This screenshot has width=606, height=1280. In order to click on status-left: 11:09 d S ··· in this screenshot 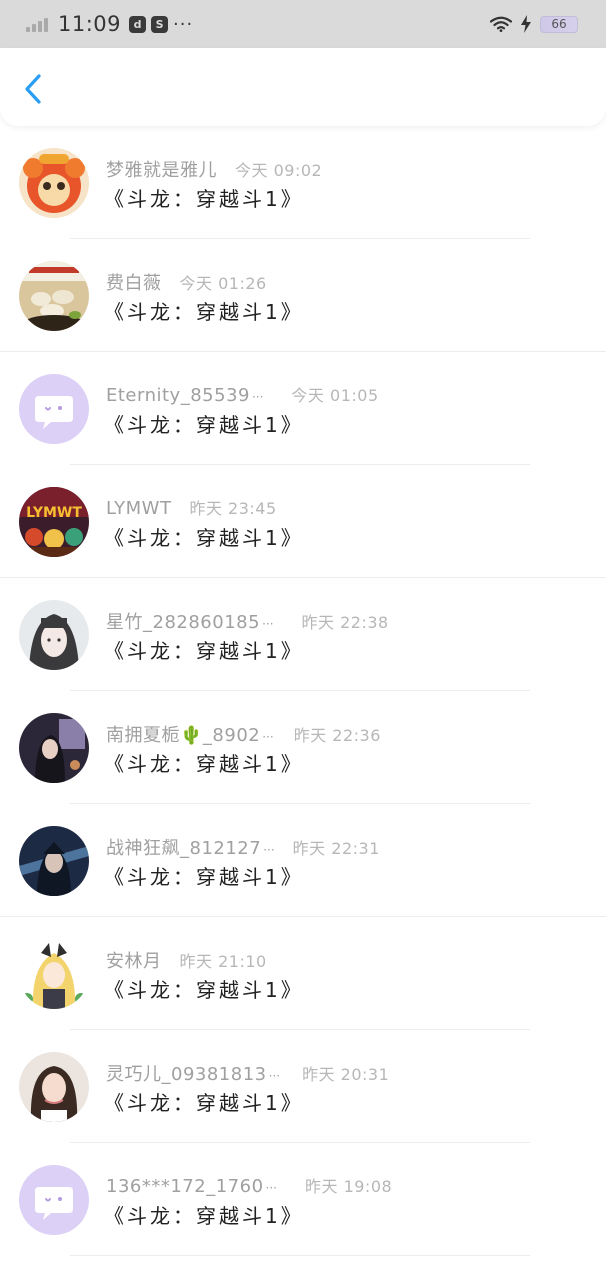, I will do `click(109, 24)`.